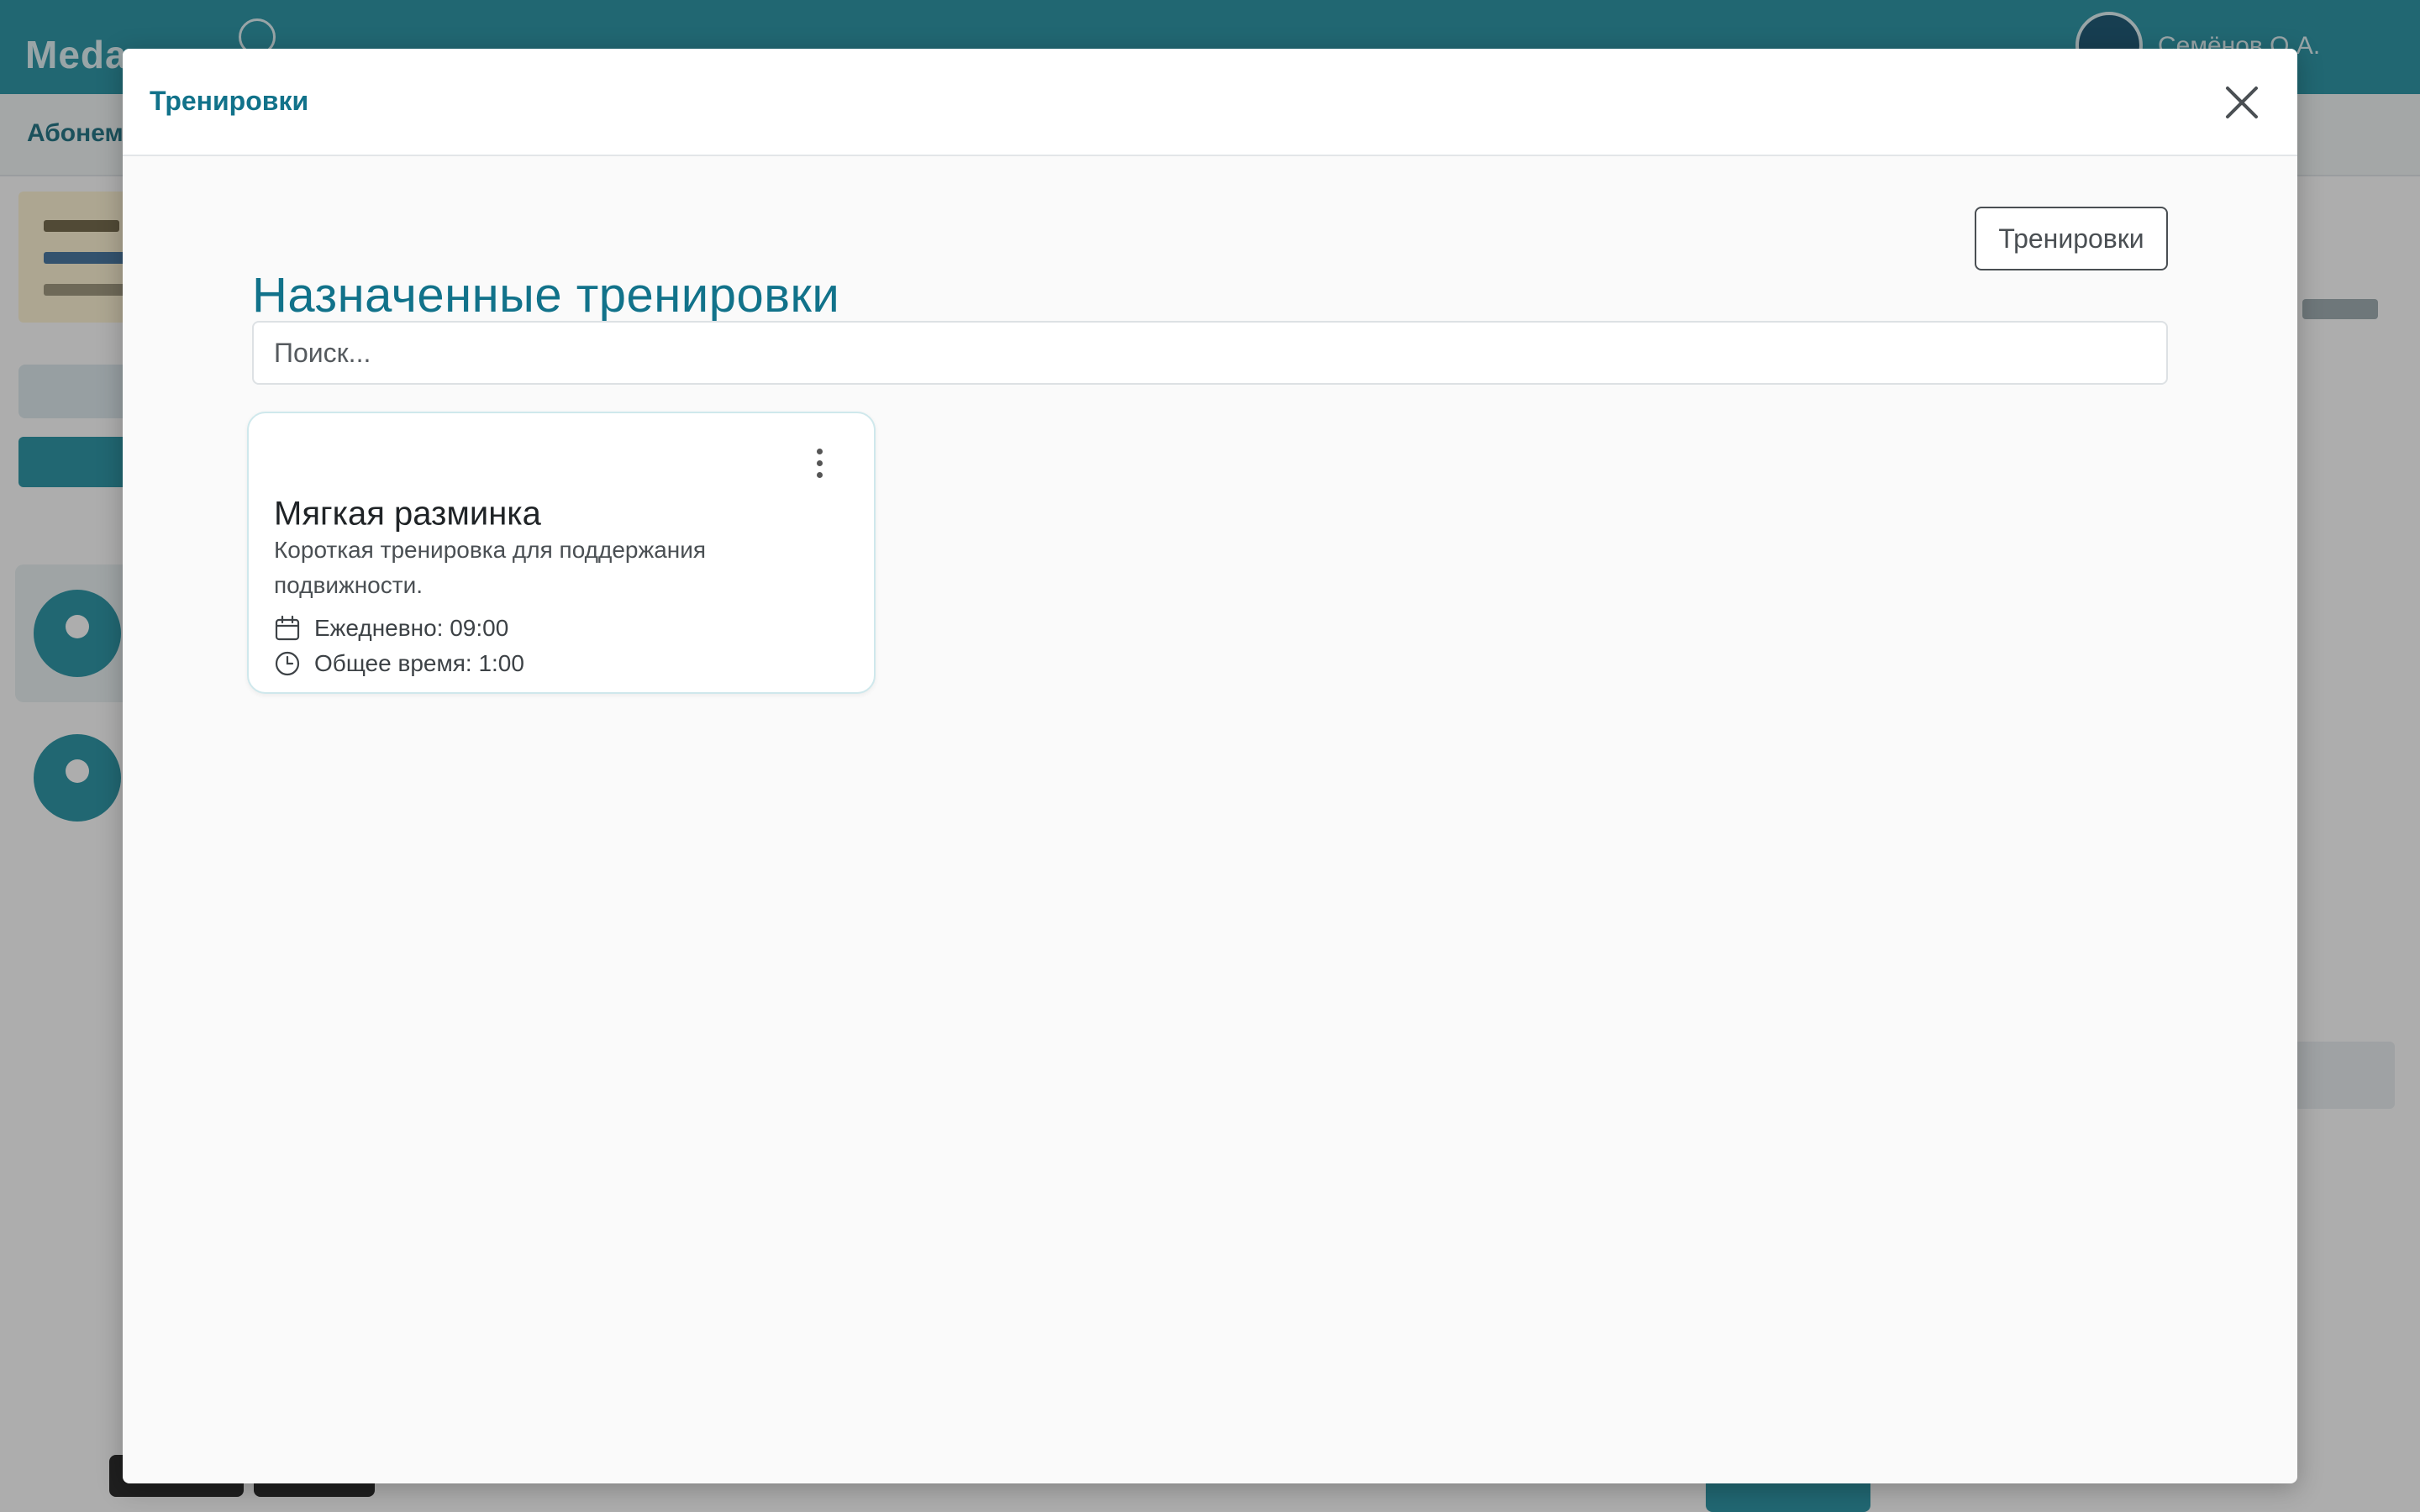 The height and width of the screenshot is (1512, 2420). Describe the element at coordinates (546, 295) in the screenshot. I see `page-title: Назначенные тренировки` at that location.